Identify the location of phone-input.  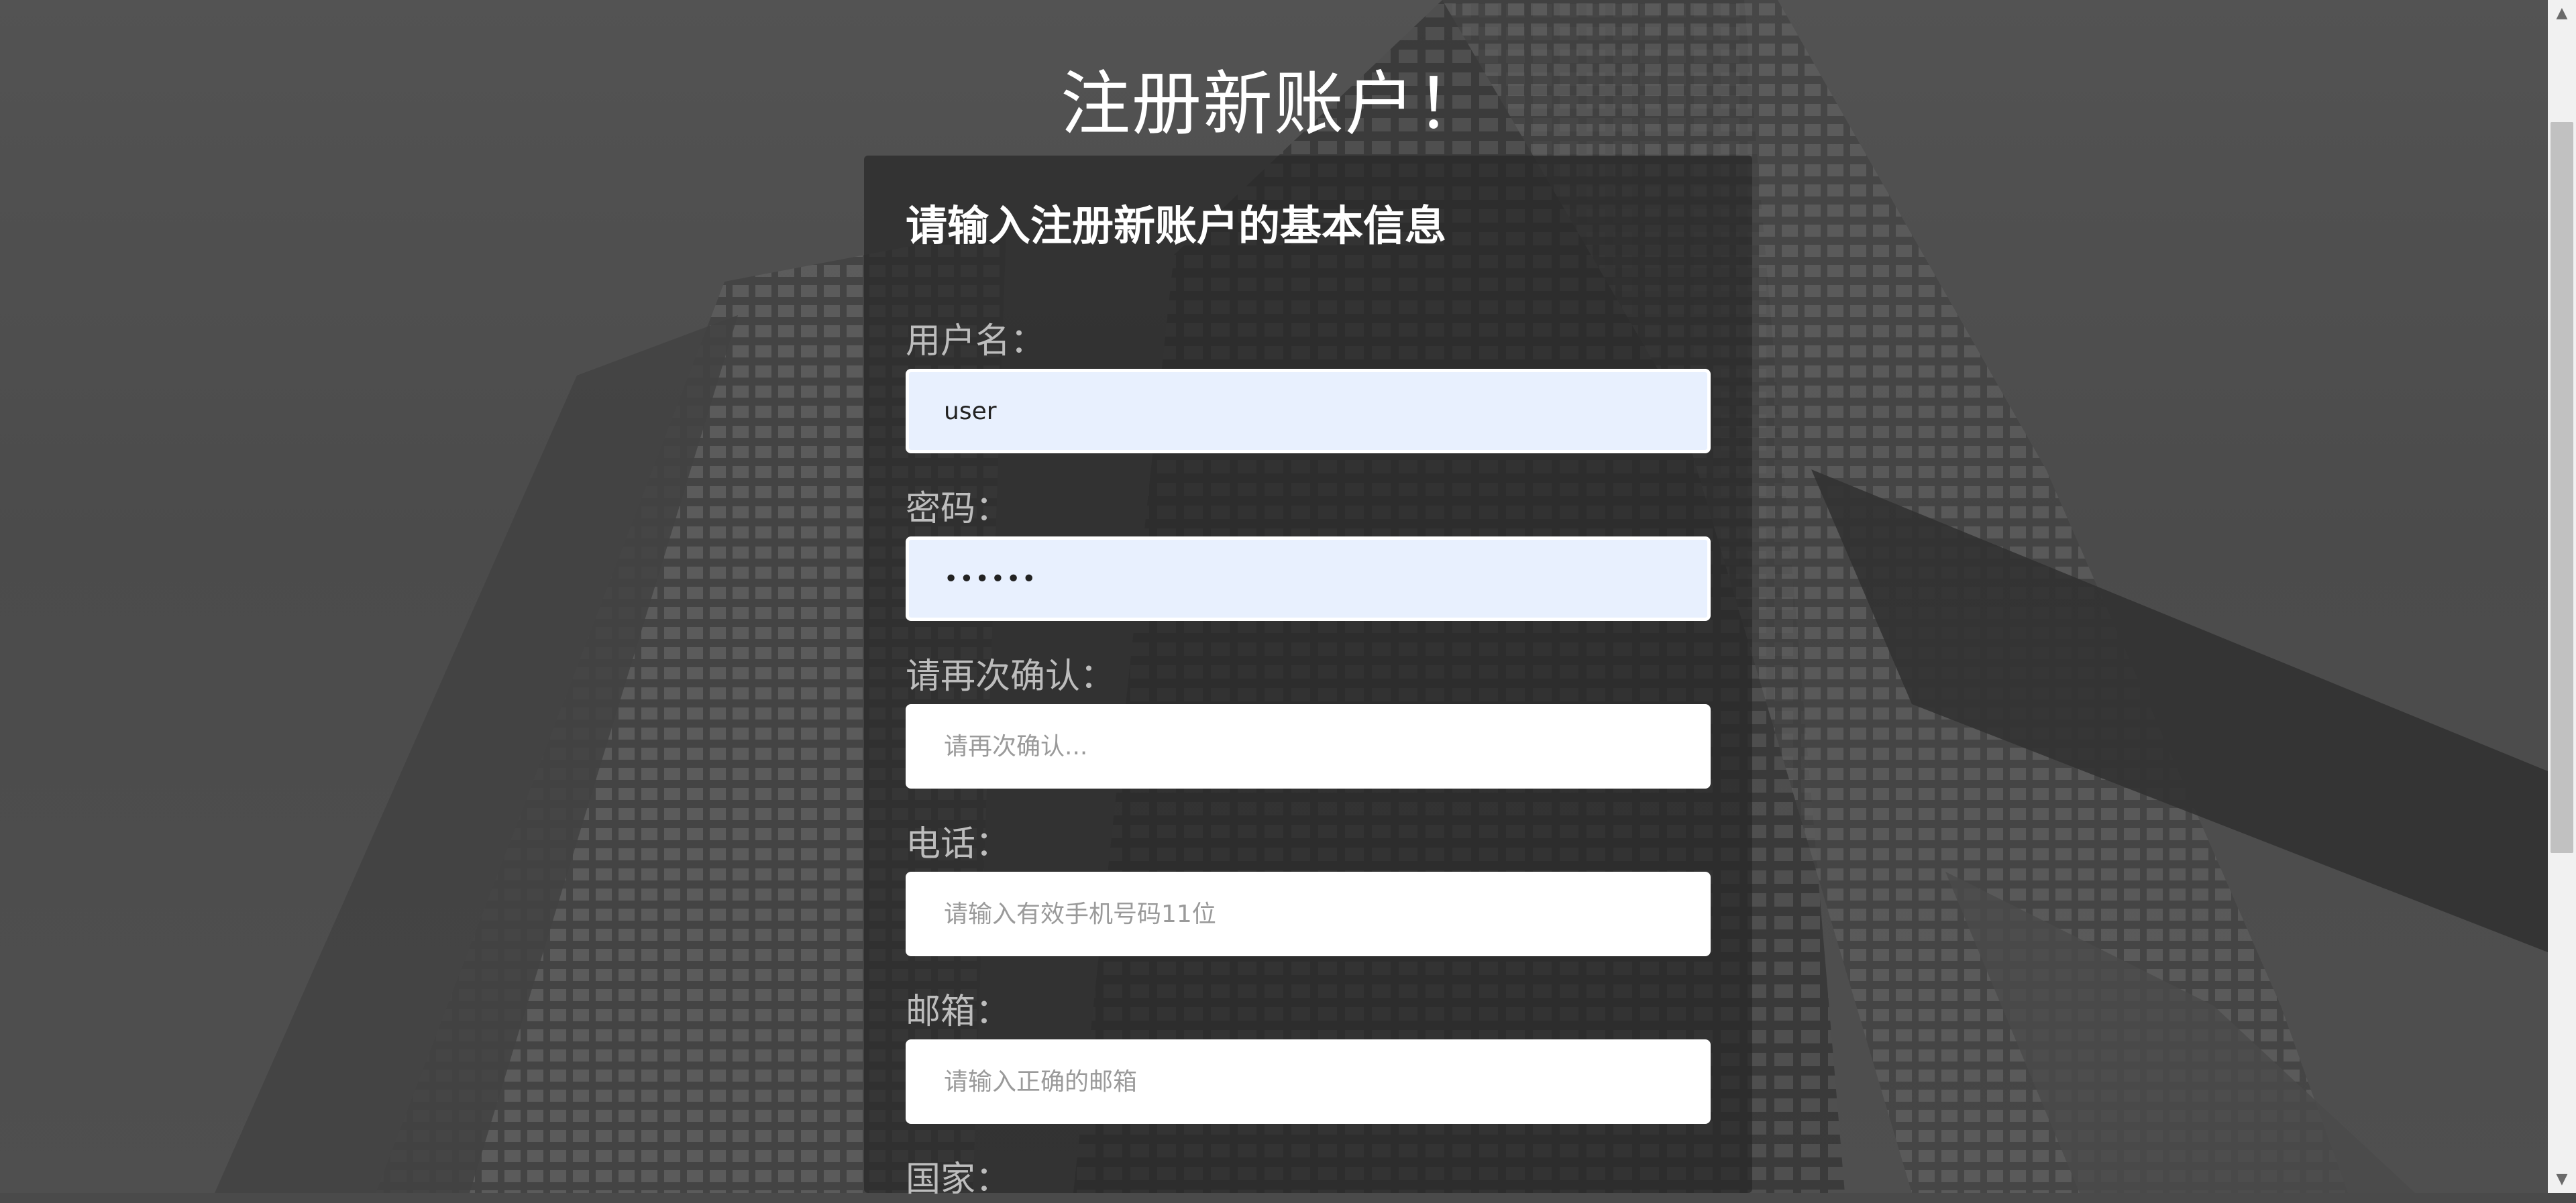
(1308, 914).